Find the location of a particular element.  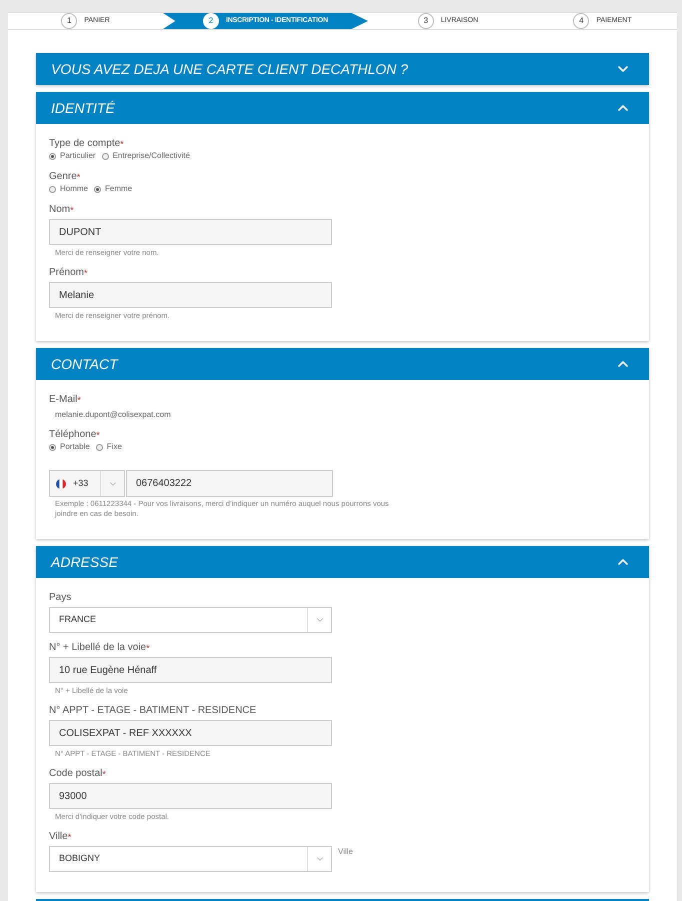

section-header: IDENTITÉ is located at coordinates (342, 108).